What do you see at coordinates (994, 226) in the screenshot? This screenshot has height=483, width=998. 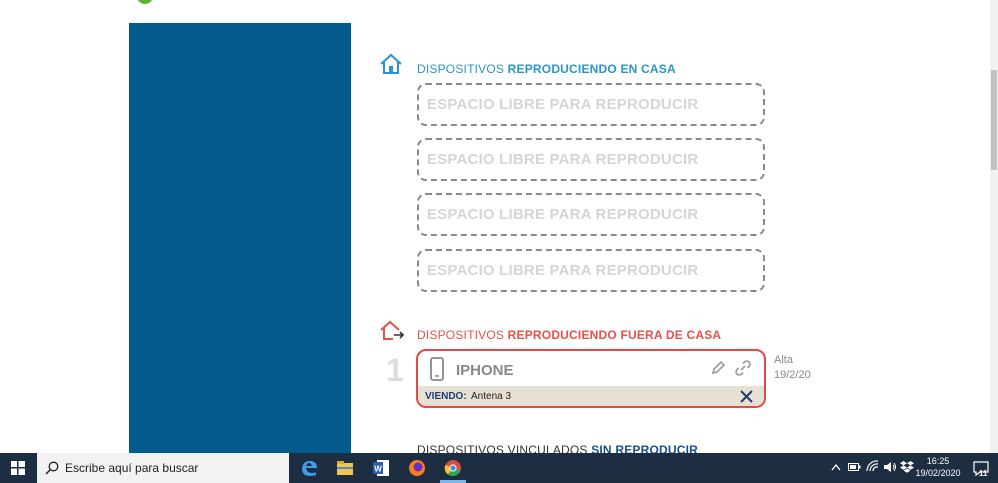 I see `scrollbar` at bounding box center [994, 226].